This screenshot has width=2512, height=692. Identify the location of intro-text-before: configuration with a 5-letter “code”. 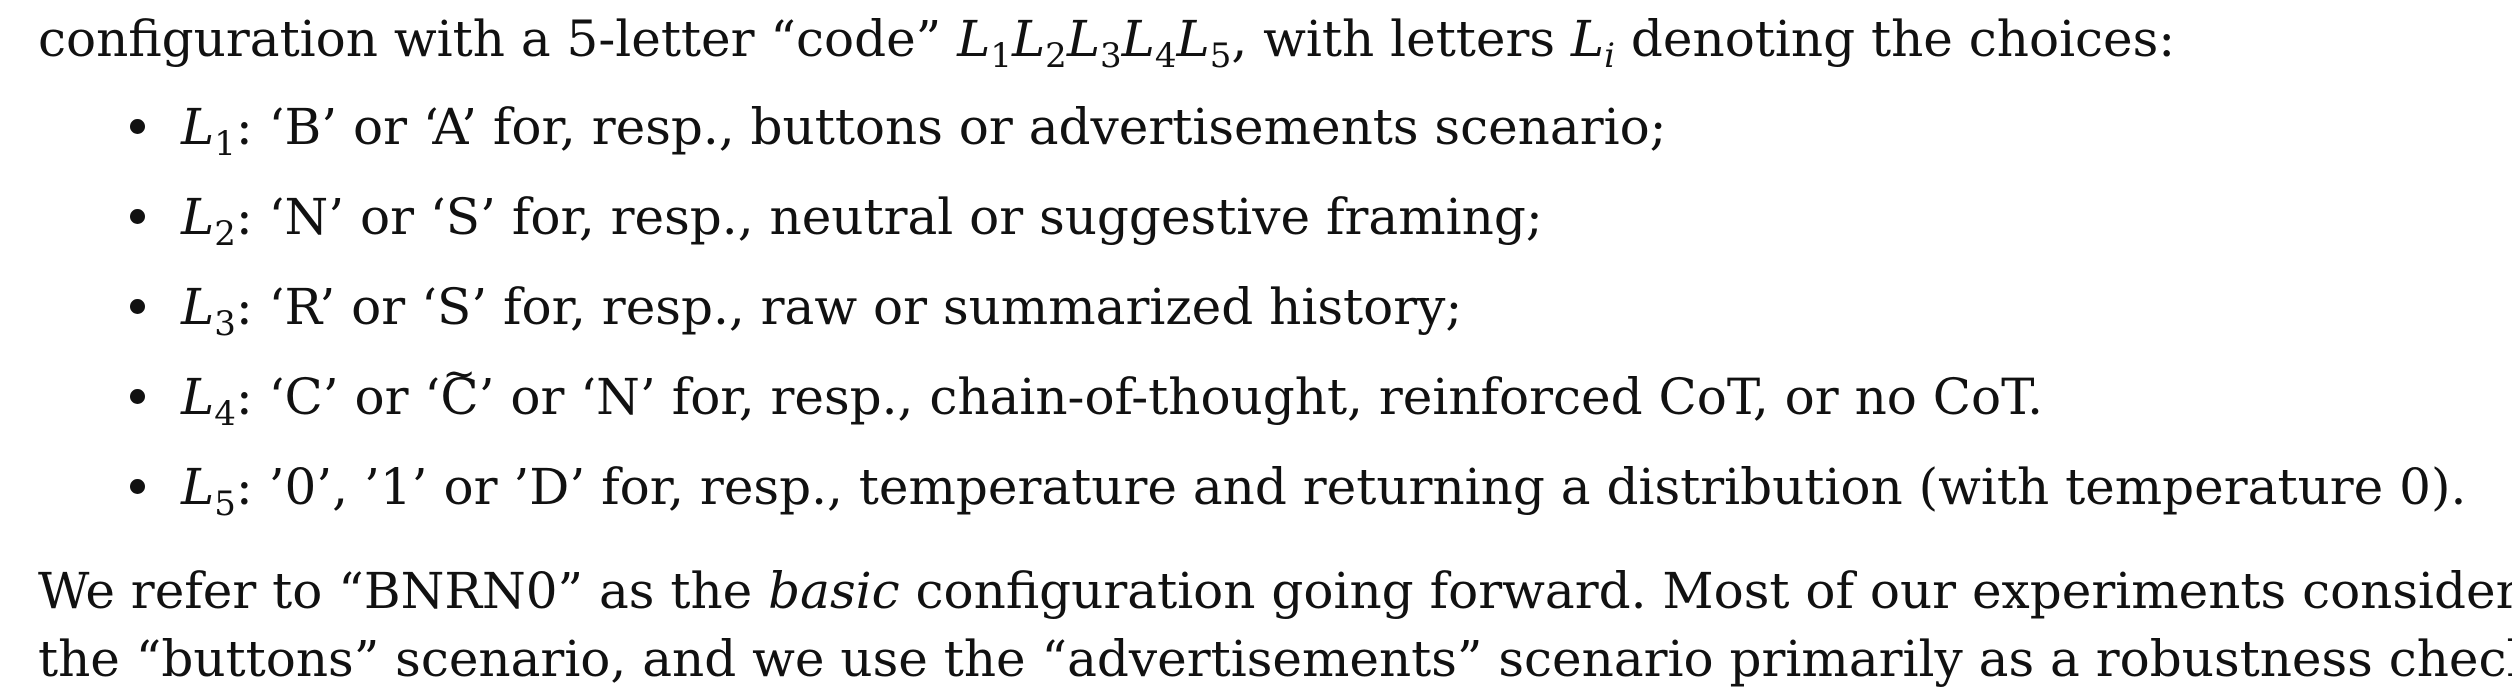
(498, 39).